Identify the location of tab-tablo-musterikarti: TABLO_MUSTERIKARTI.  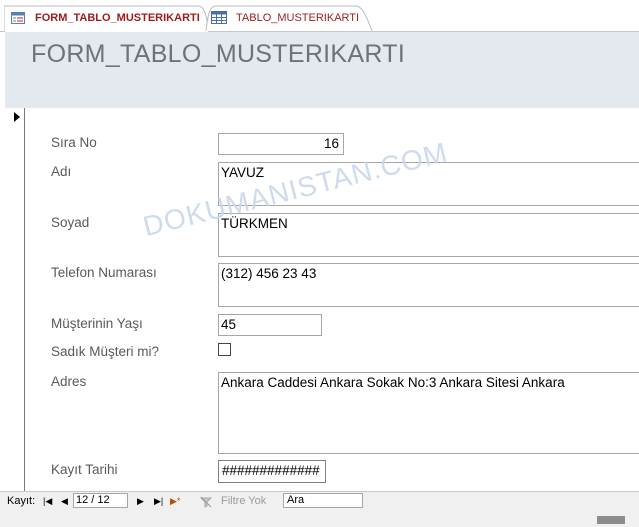
(289, 18).